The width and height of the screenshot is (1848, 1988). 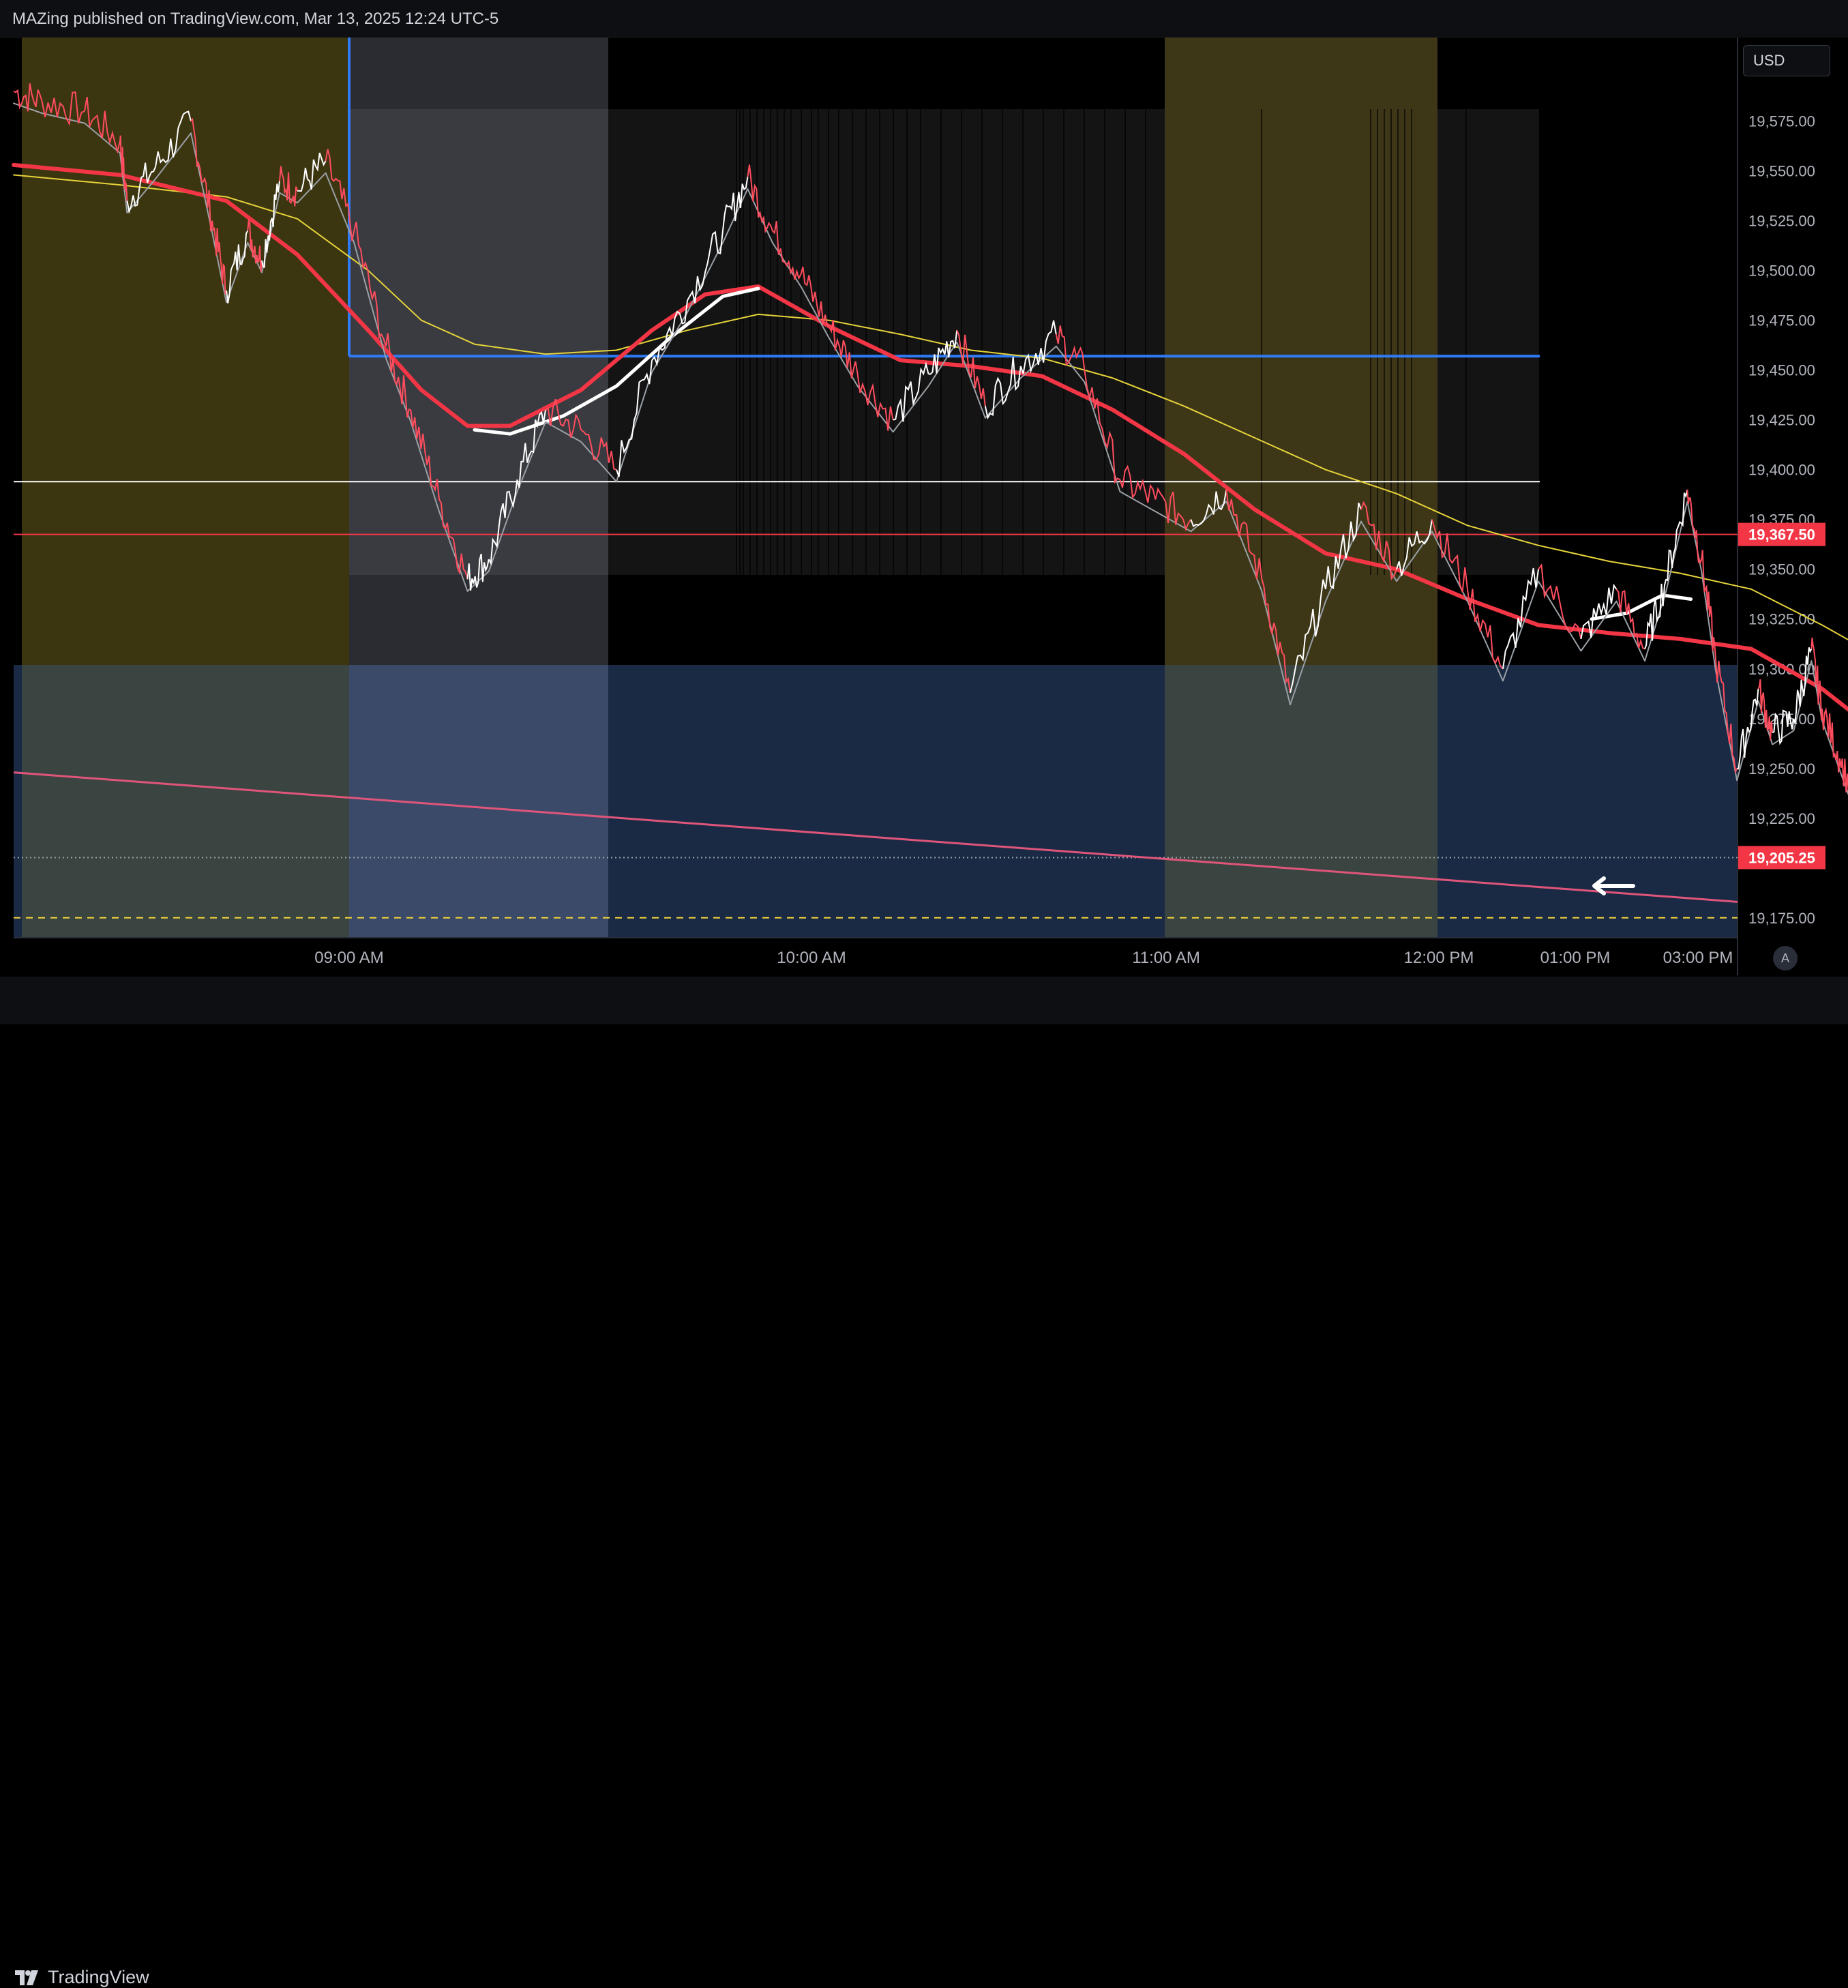 I want to click on y-tick-label-10: 19,325.00, so click(x=1781, y=619).